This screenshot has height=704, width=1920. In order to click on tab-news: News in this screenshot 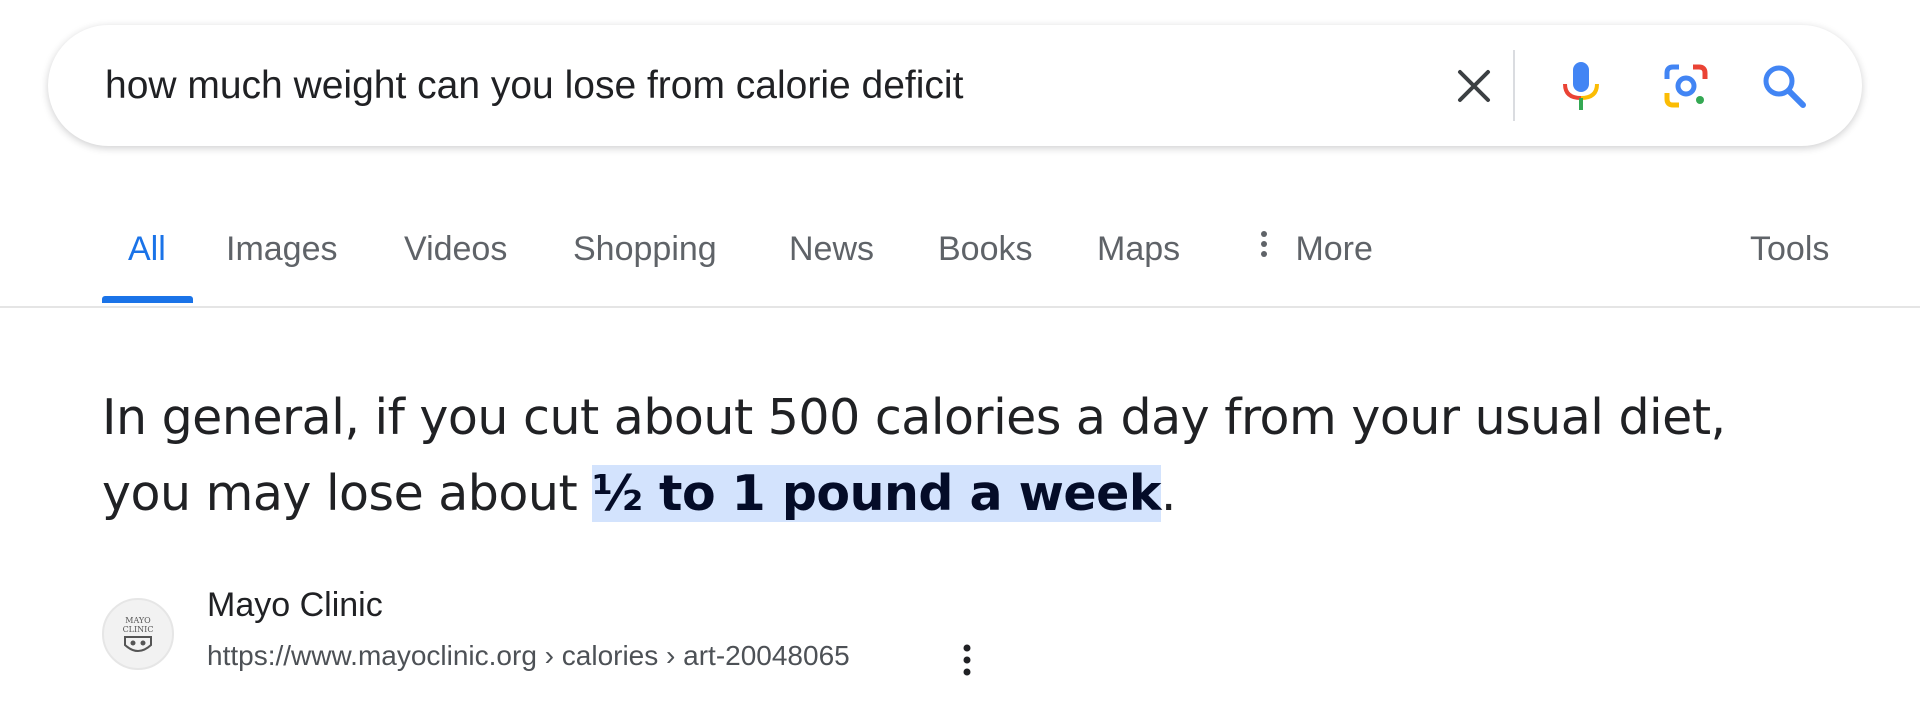, I will do `click(831, 249)`.